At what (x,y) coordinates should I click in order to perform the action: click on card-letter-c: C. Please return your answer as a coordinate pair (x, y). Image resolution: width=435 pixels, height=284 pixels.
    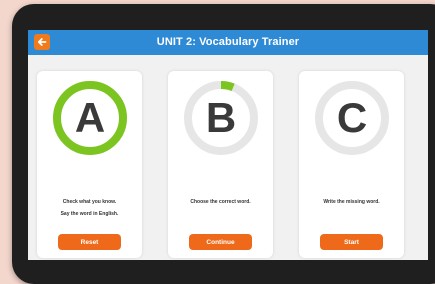
    Looking at the image, I should click on (352, 117).